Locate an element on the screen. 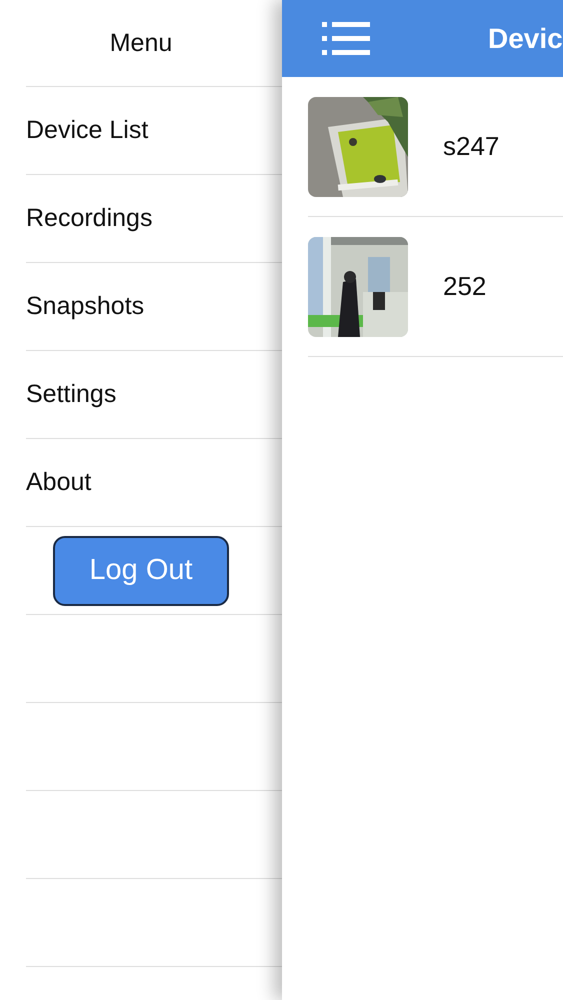  header-title: Devic is located at coordinates (525, 38).